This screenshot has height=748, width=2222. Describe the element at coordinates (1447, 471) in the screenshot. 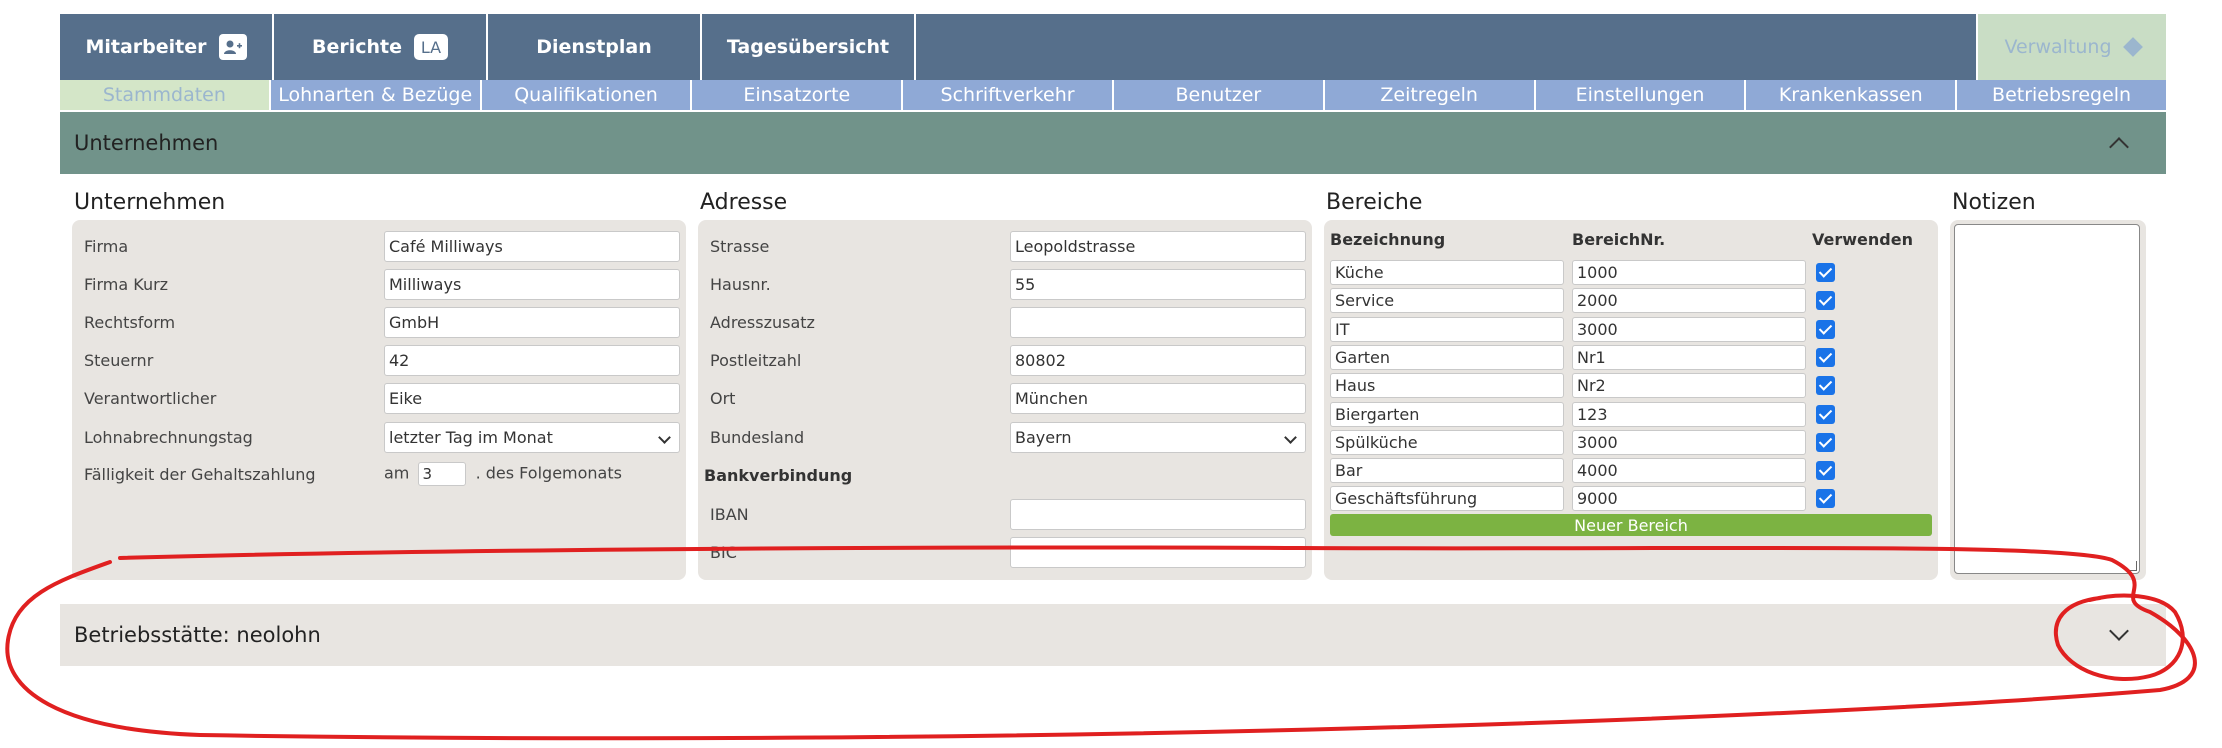

I see `area-name-input: Bar` at that location.